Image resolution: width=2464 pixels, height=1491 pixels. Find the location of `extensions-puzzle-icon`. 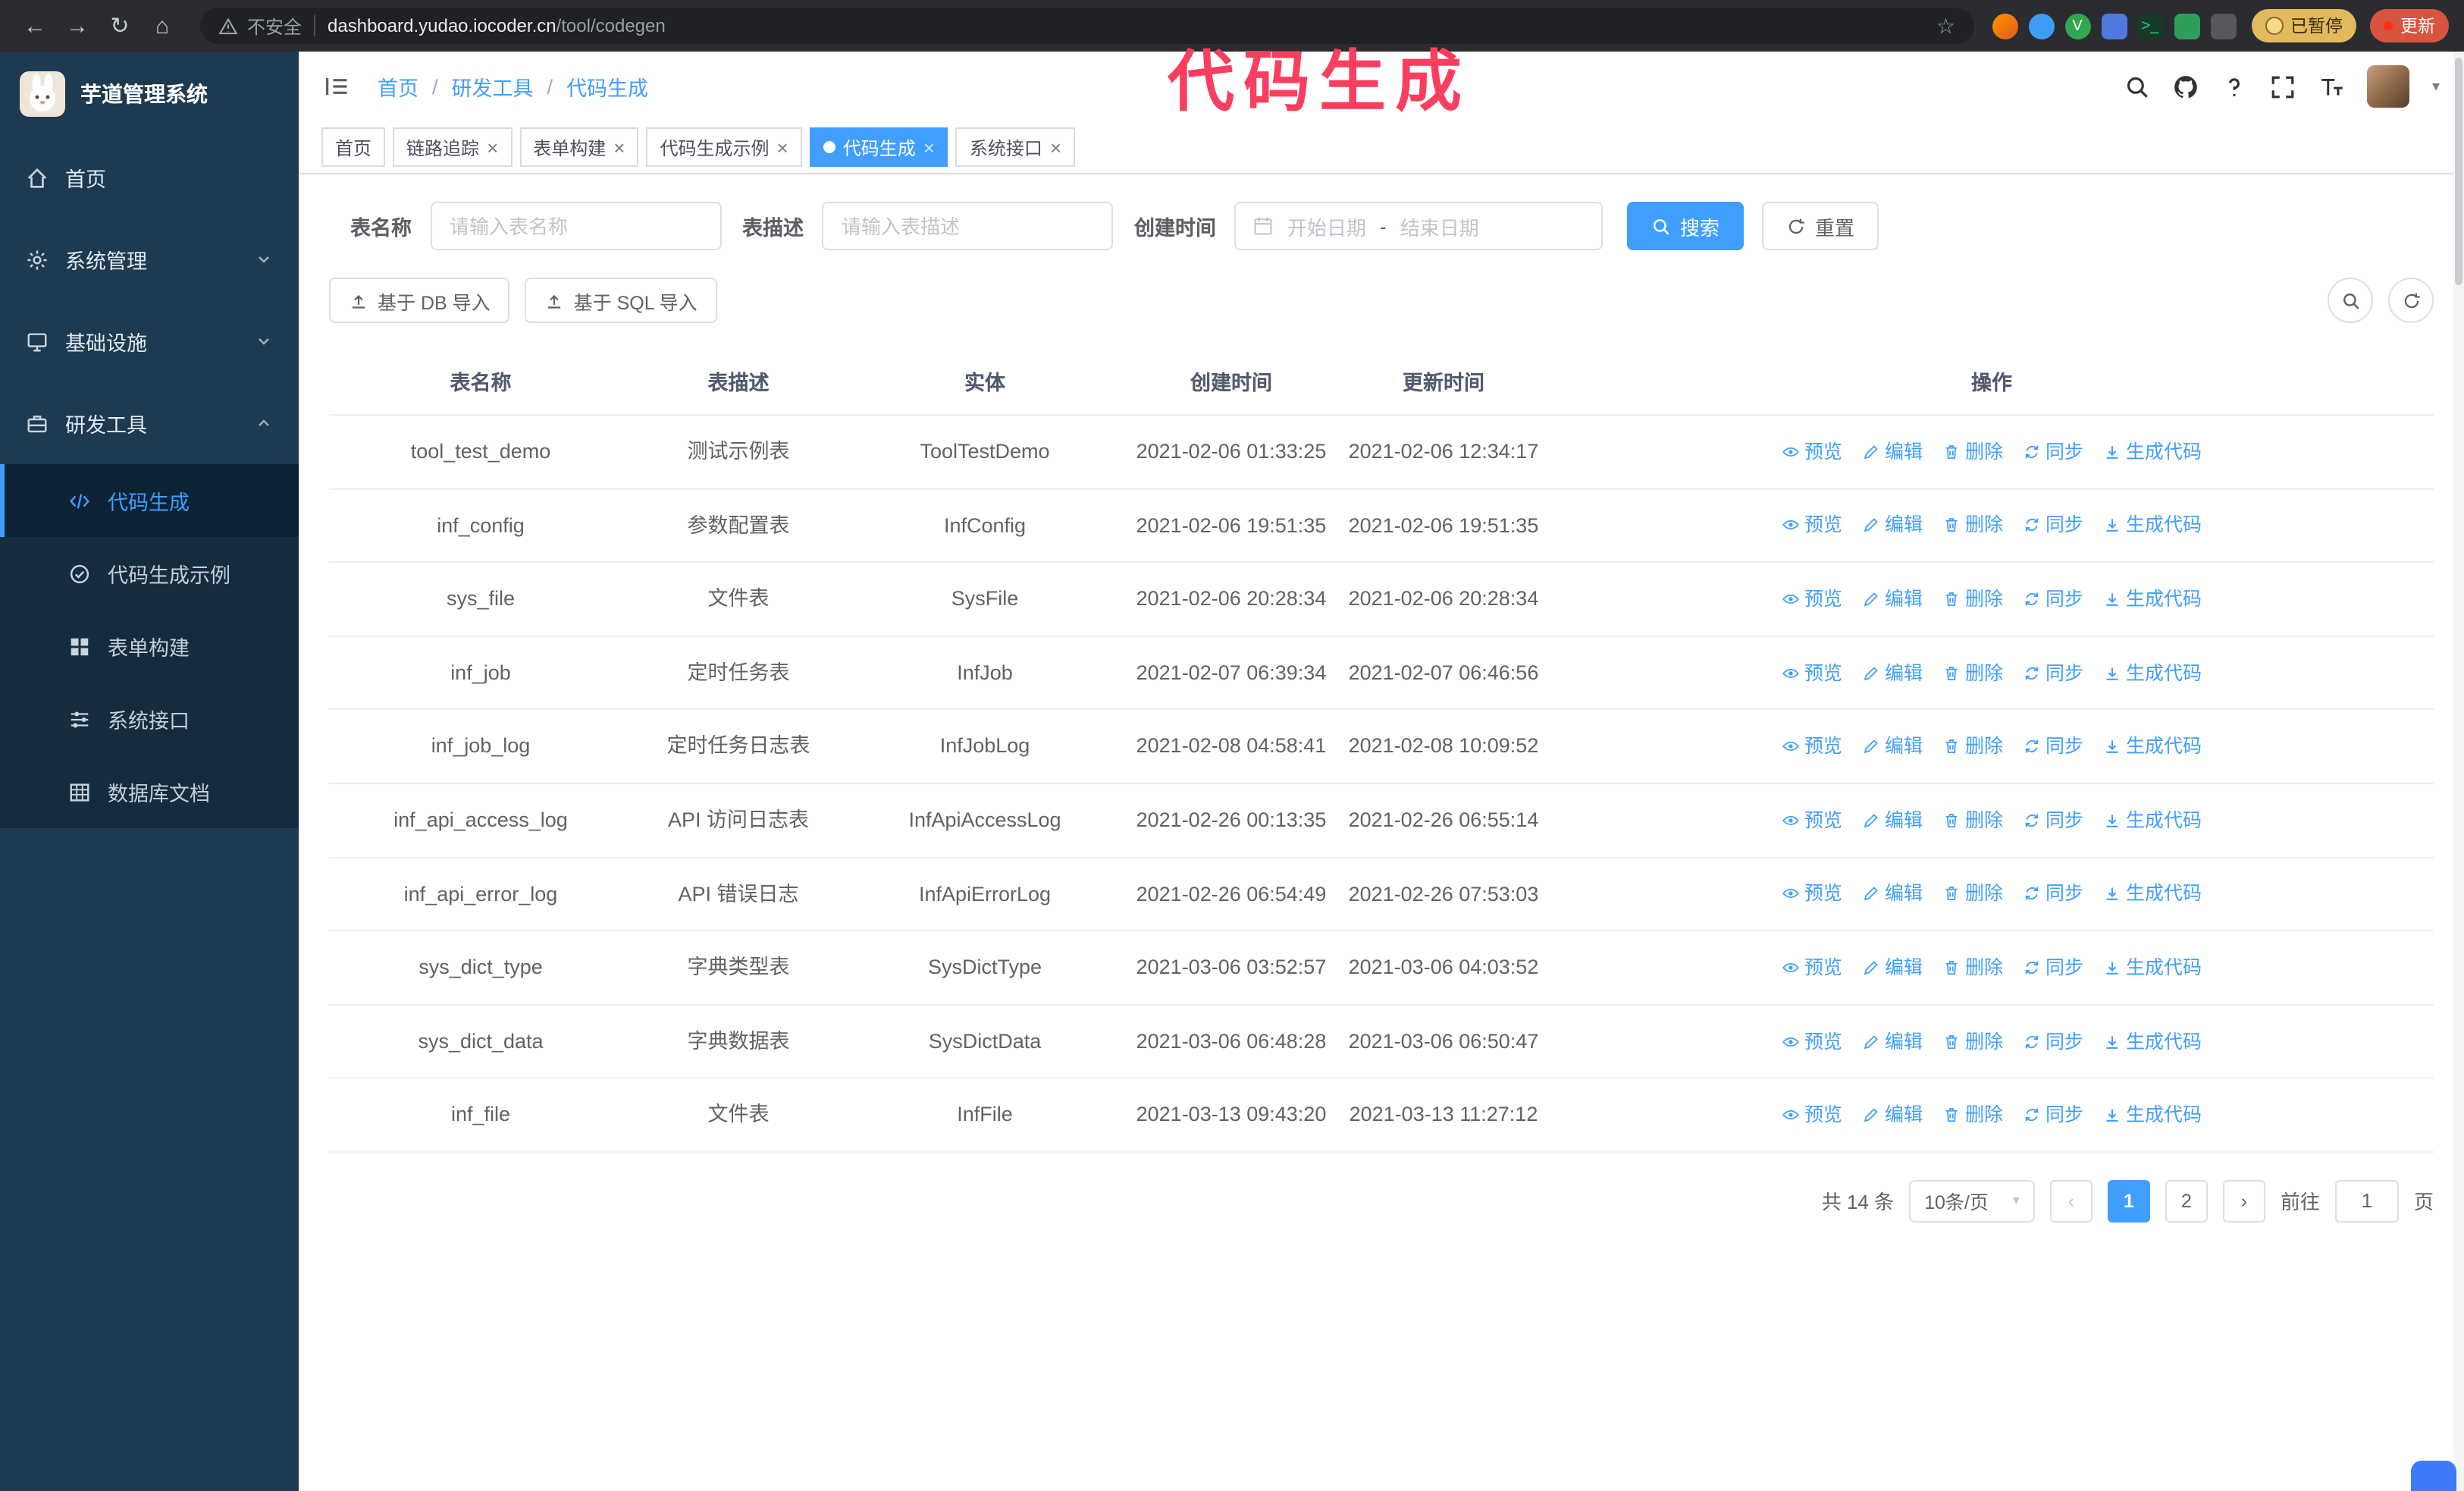

extensions-puzzle-icon is located at coordinates (2223, 26).